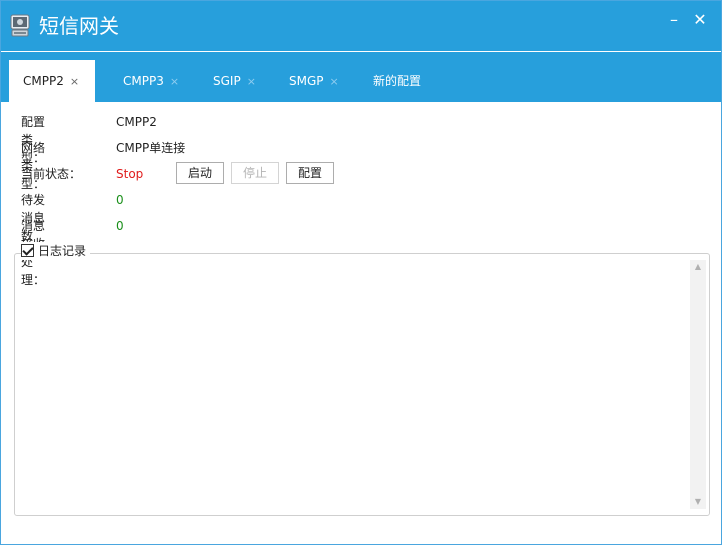 This screenshot has height=547, width=724. Describe the element at coordinates (136, 122) in the screenshot. I see `config-type-value: CMPP2` at that location.